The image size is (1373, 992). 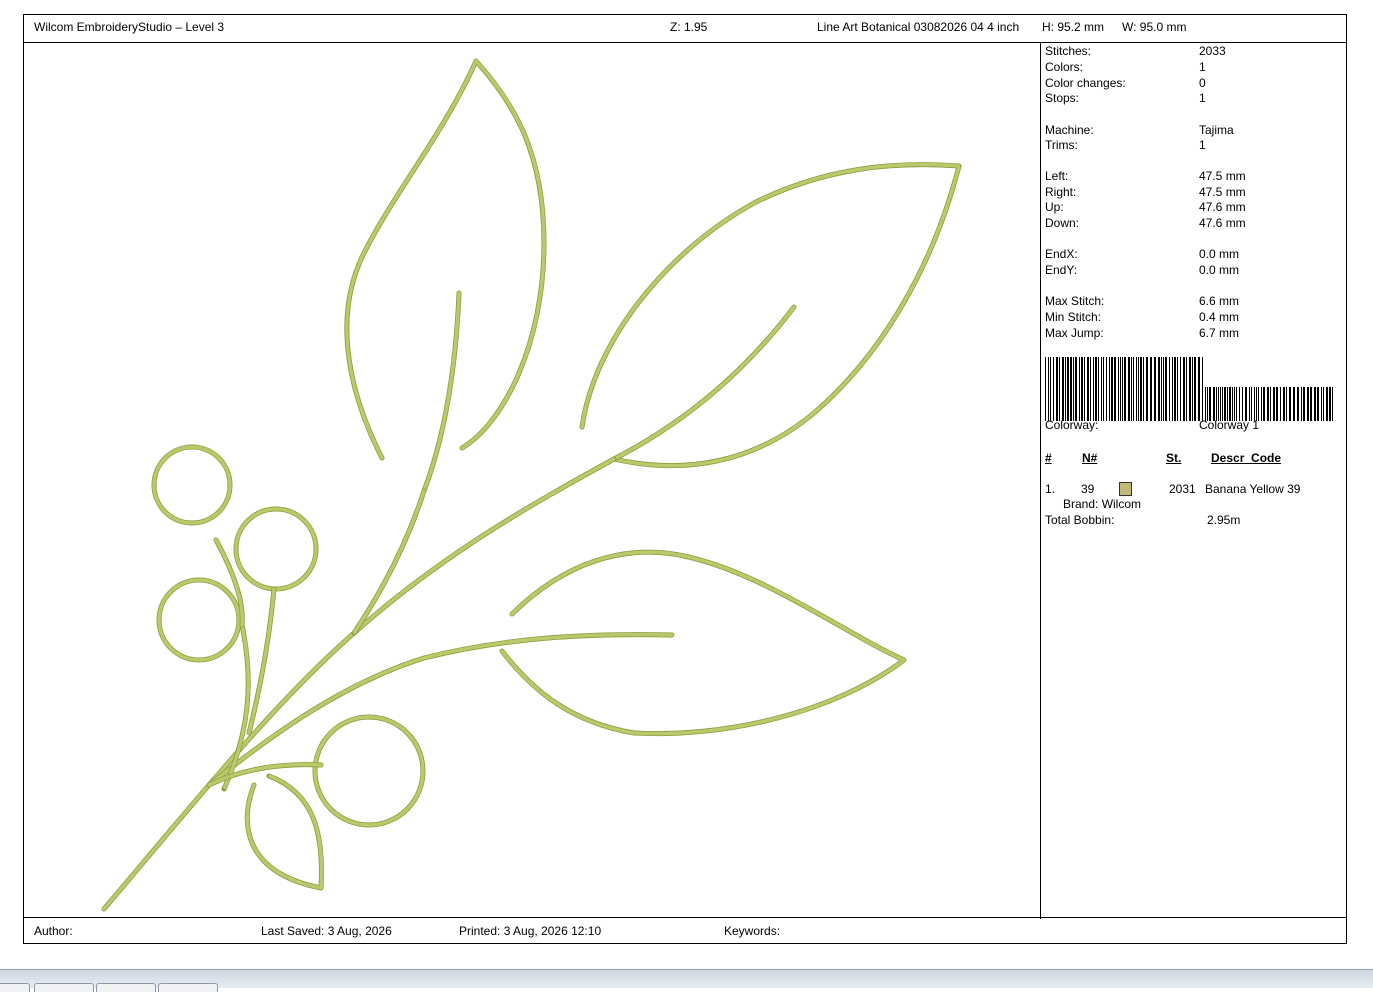 I want to click on right-lower-leaf-outline, so click(x=703, y=643).